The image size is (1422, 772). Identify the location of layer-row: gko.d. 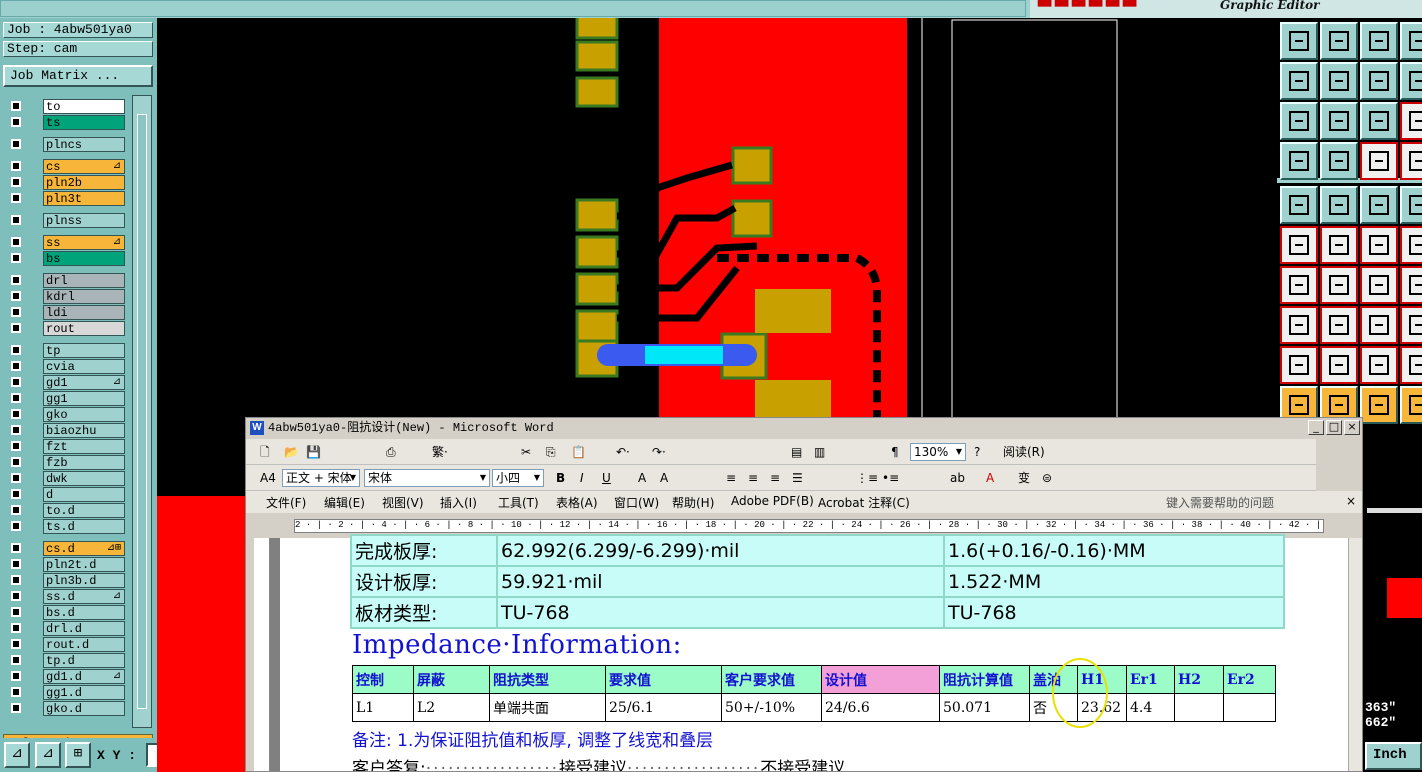
(66, 708).